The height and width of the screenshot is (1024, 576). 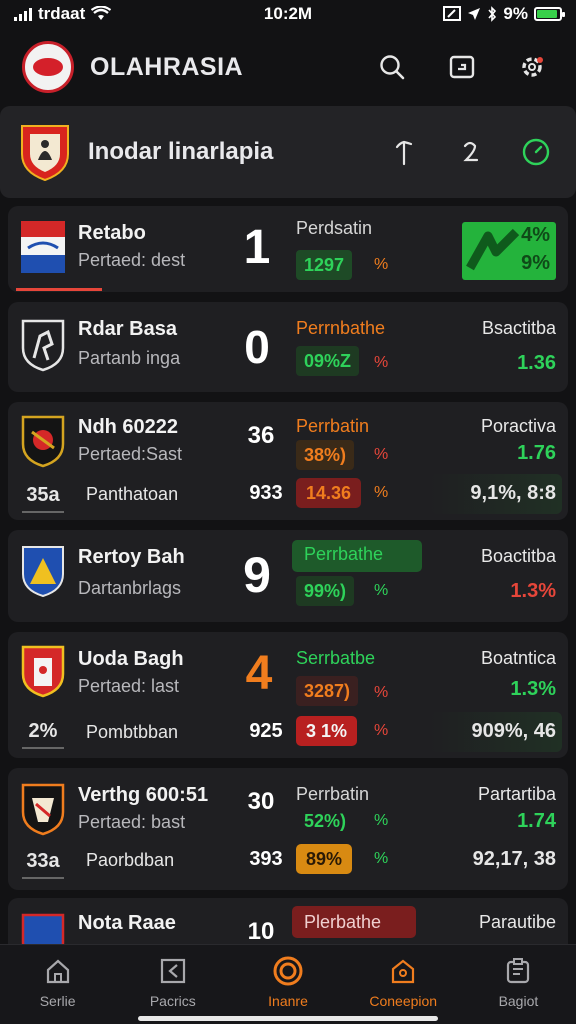 I want to click on nav-item-home: Serlie, so click(x=57, y=984).